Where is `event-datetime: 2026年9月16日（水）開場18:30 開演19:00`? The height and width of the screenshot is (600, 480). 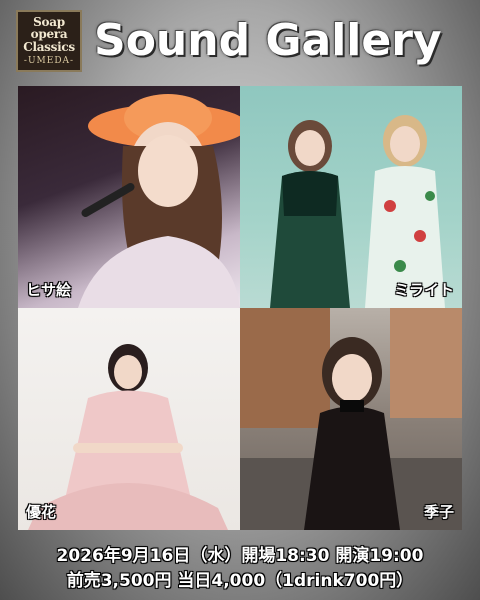
event-datetime: 2026年9月16日（水）開場18:30 開演19:00 is located at coordinates (240, 556).